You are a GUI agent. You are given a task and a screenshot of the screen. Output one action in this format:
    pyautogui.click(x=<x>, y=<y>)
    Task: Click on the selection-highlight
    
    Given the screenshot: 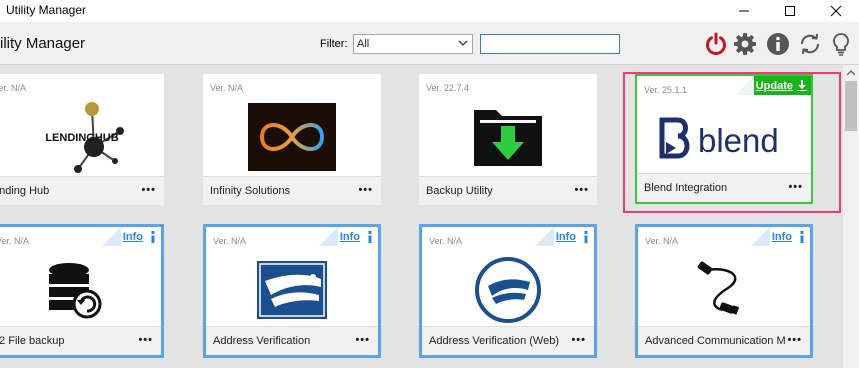 What is the action you would take?
    pyautogui.click(x=732, y=142)
    